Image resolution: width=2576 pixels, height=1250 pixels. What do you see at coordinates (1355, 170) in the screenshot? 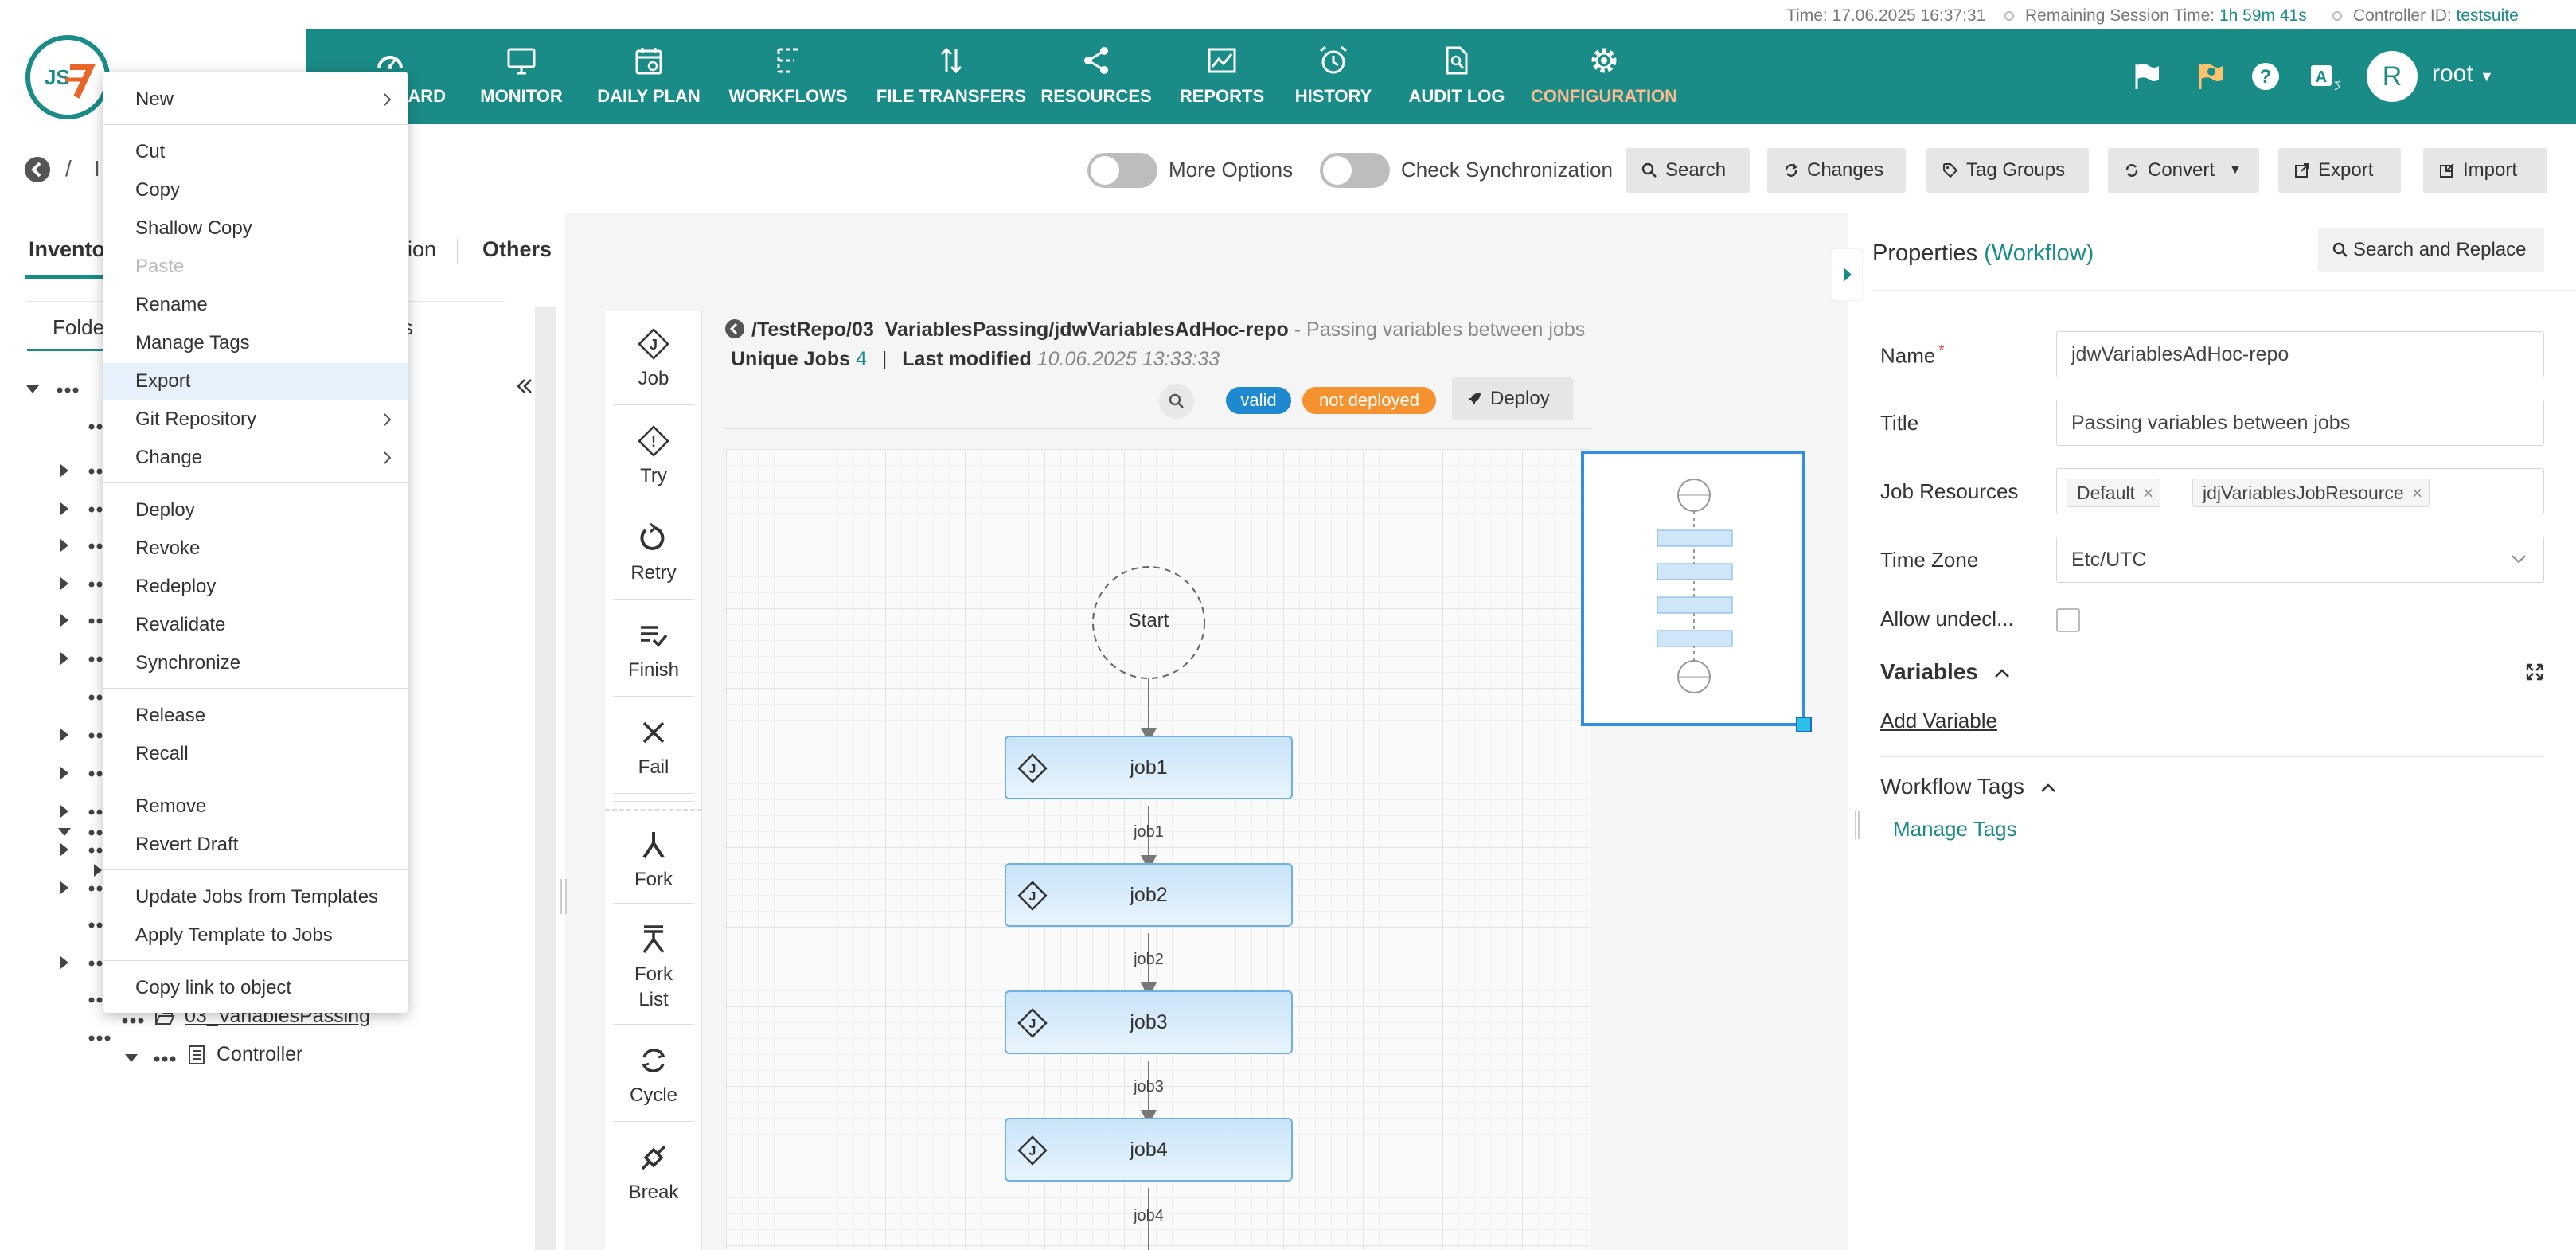
I see `check-sync-toggle` at bounding box center [1355, 170].